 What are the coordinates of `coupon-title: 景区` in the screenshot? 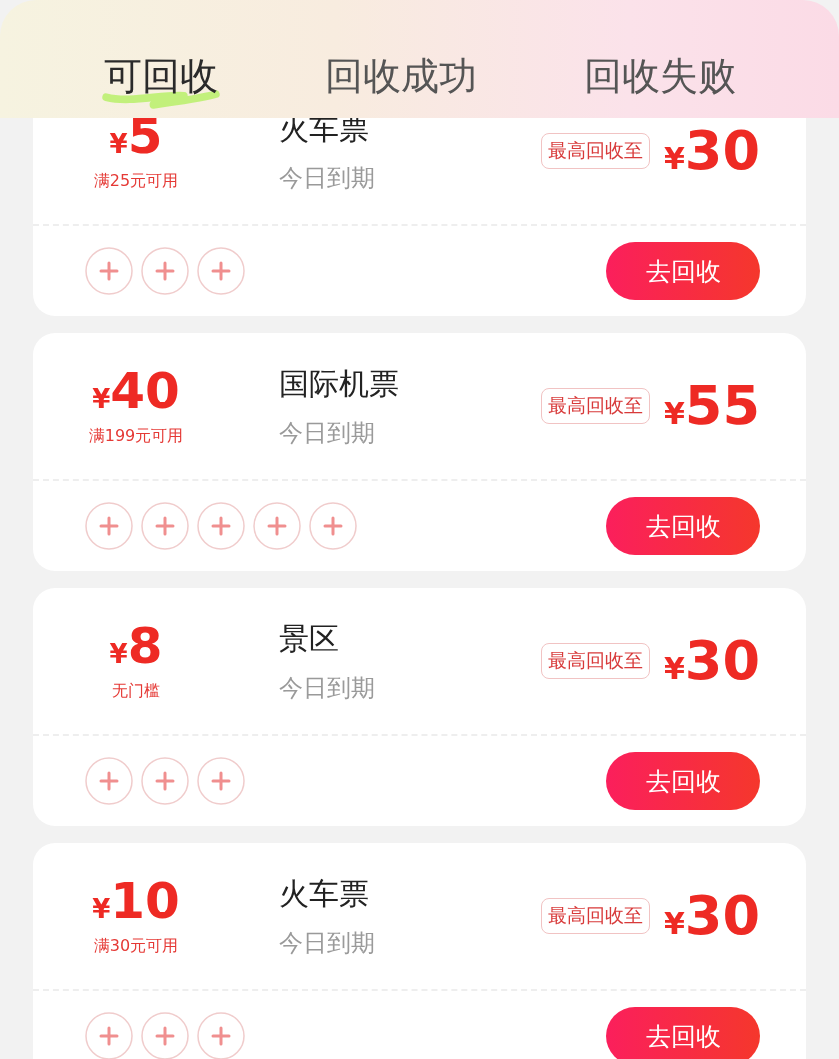 It's located at (309, 638).